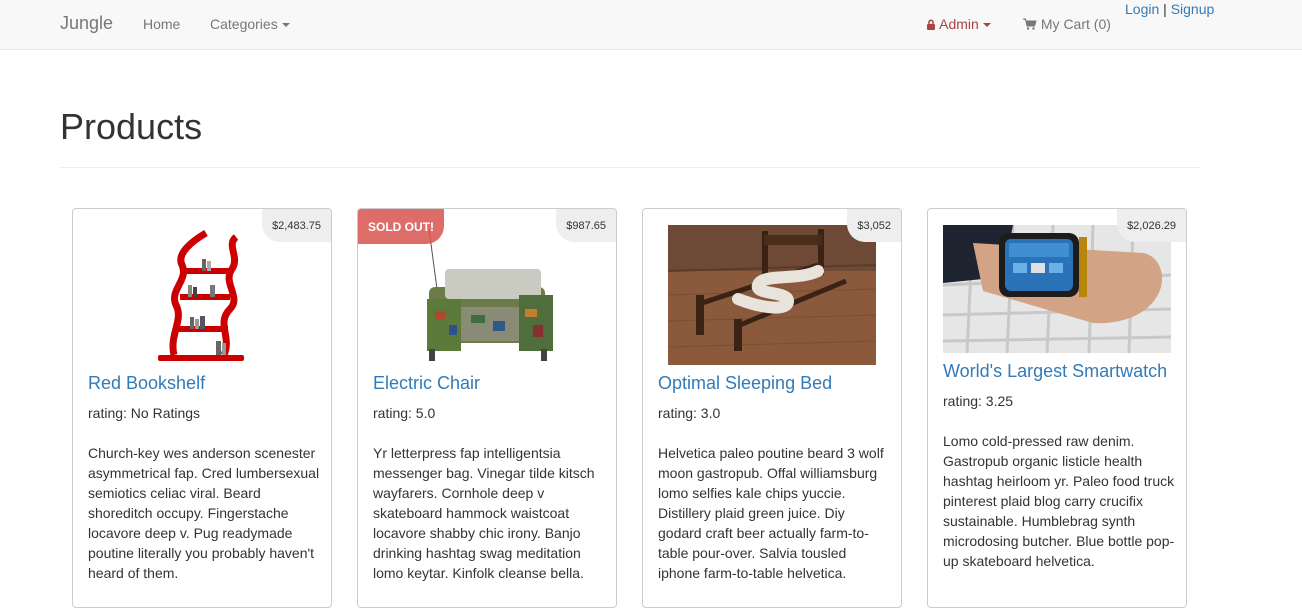 The height and width of the screenshot is (608, 1302). I want to click on signup-link: Signup, so click(1193, 9).